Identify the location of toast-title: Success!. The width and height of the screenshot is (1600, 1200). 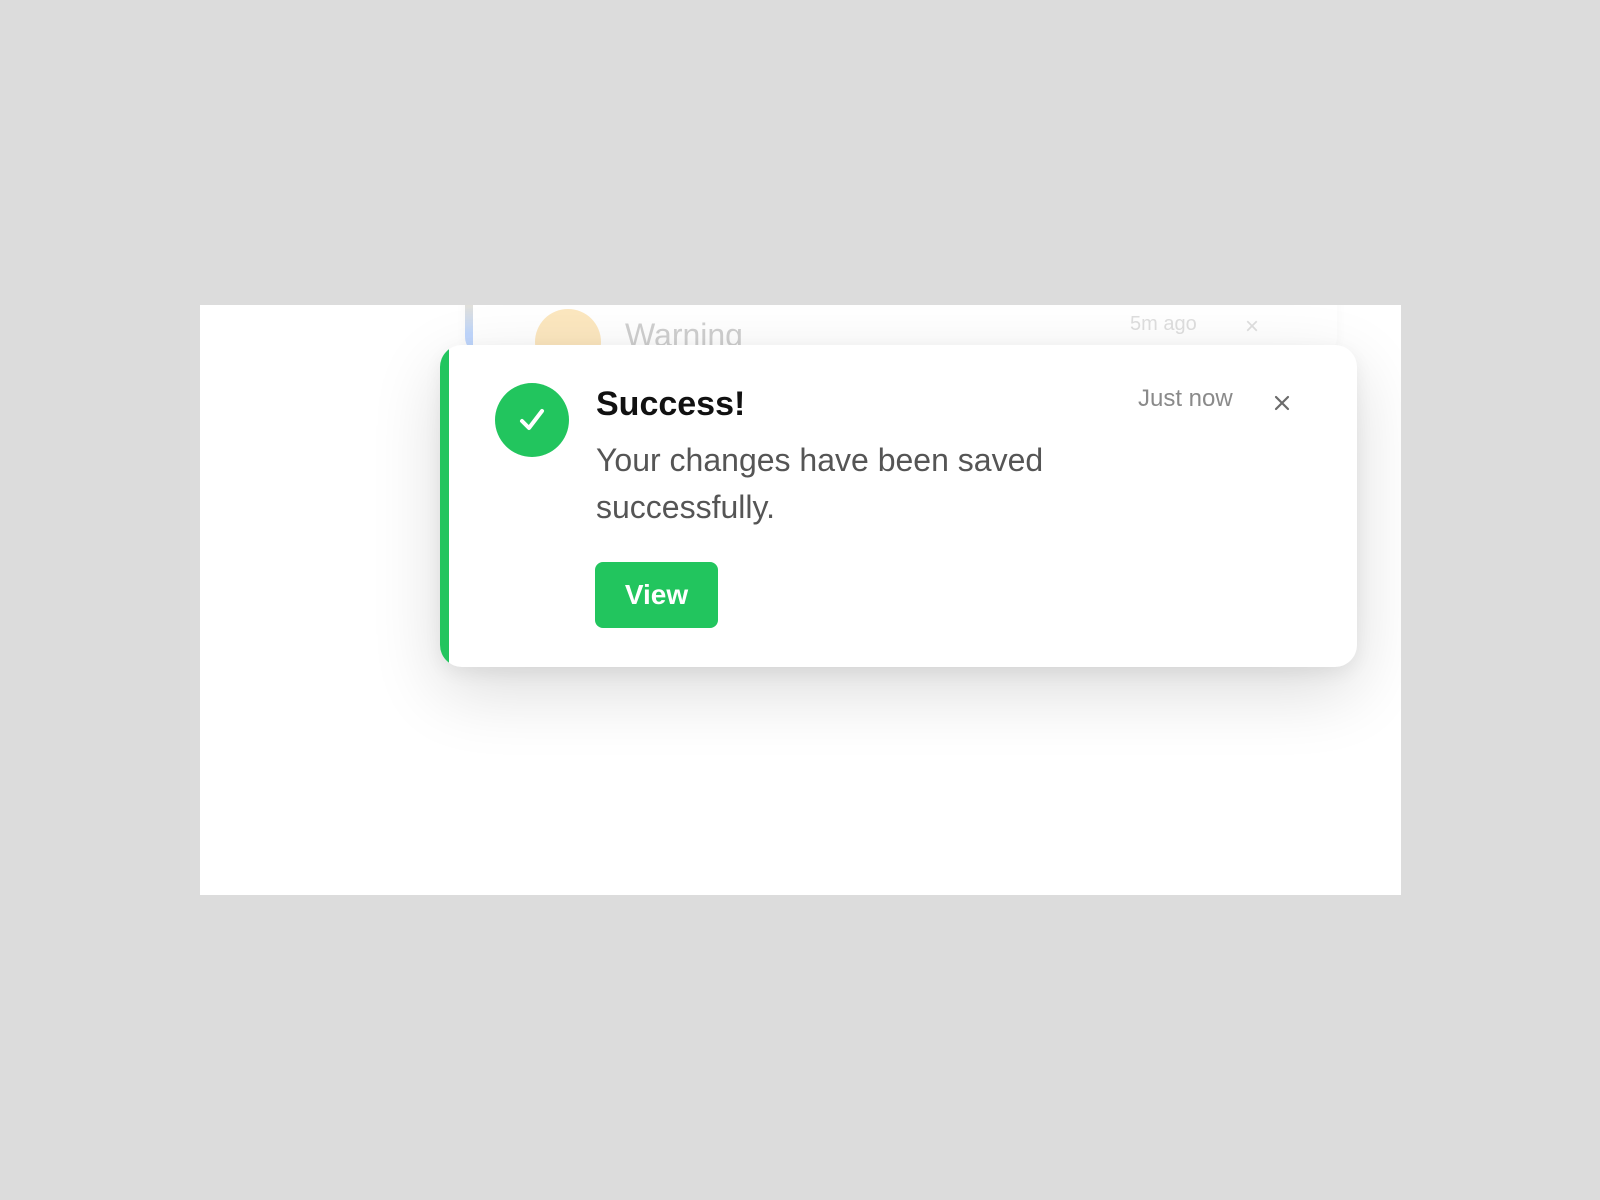
(671, 404).